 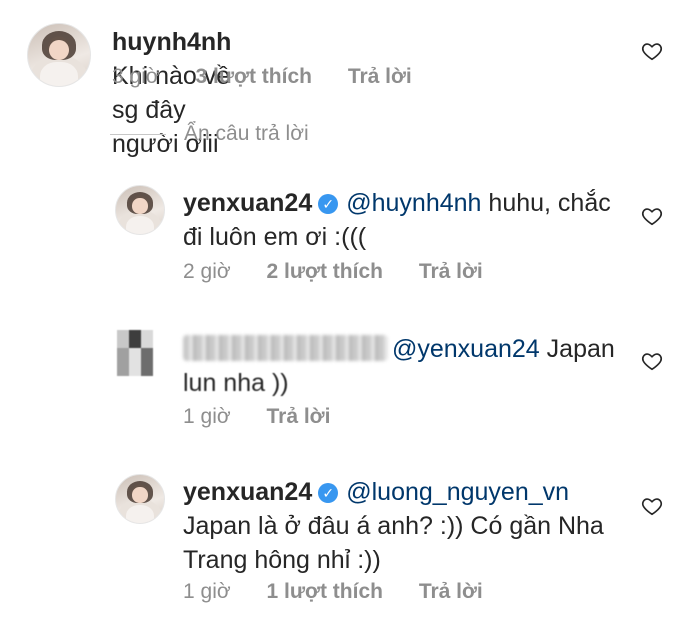 What do you see at coordinates (275, 237) in the screenshot?
I see `reply-body-line2: đi luôn em ơi :(((` at bounding box center [275, 237].